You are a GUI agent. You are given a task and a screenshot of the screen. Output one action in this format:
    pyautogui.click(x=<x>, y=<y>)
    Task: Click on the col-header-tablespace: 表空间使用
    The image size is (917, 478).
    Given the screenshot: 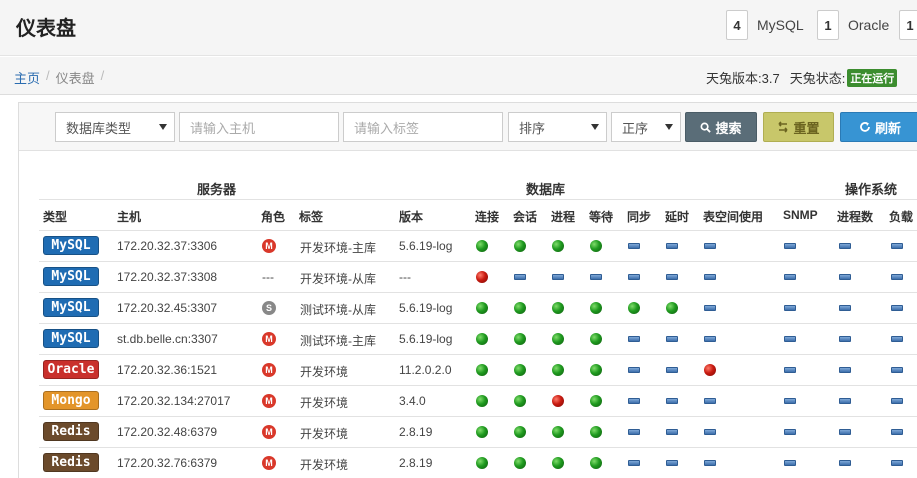 What is the action you would take?
    pyautogui.click(x=733, y=217)
    